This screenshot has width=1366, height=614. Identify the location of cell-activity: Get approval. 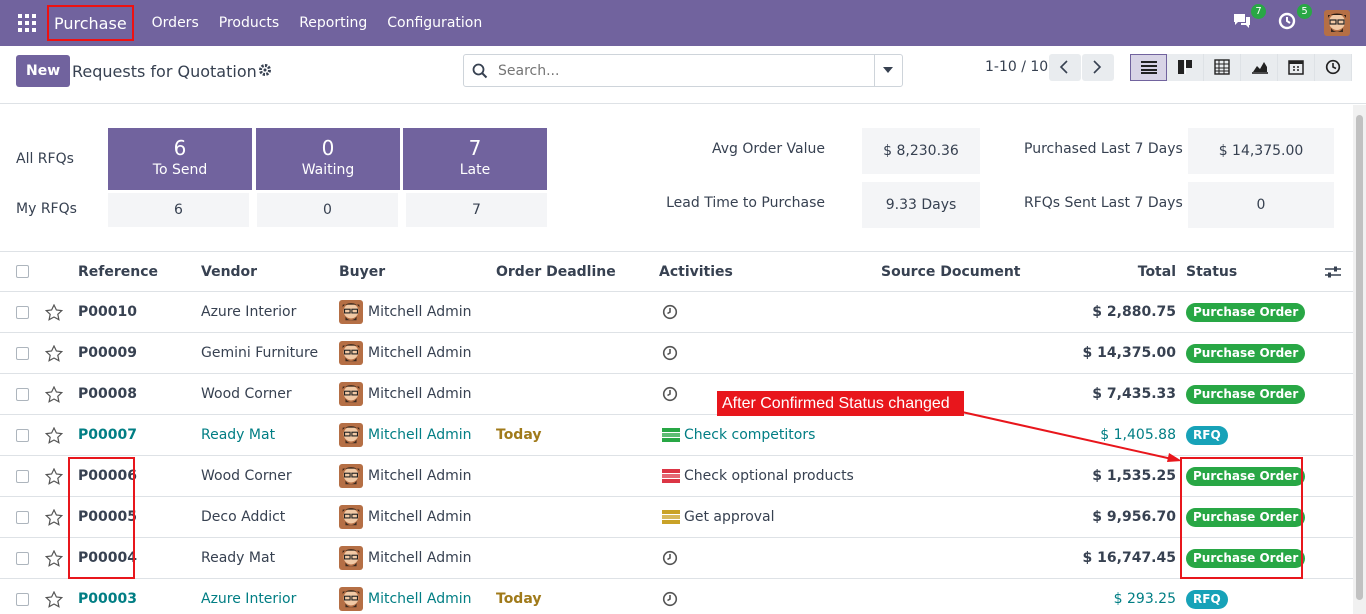
(718, 517).